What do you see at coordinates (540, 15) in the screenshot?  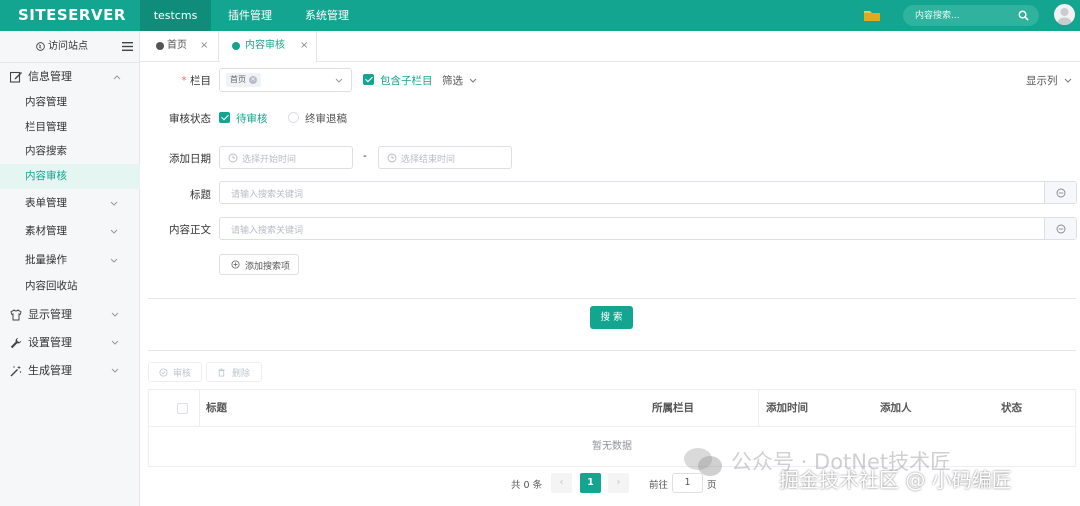 I see `top-navbar: SiteServer testcms 插件管理 系统管理` at bounding box center [540, 15].